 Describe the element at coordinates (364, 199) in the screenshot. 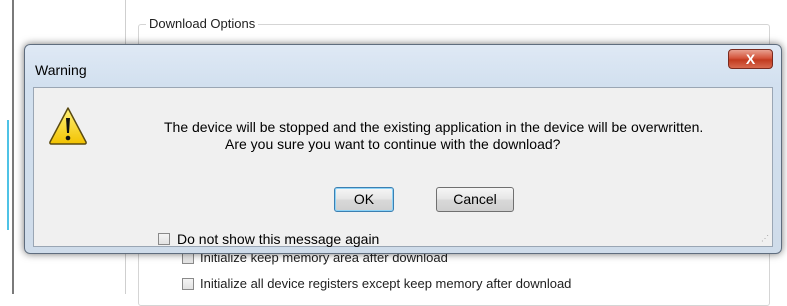

I see `ok-button: OK` at that location.